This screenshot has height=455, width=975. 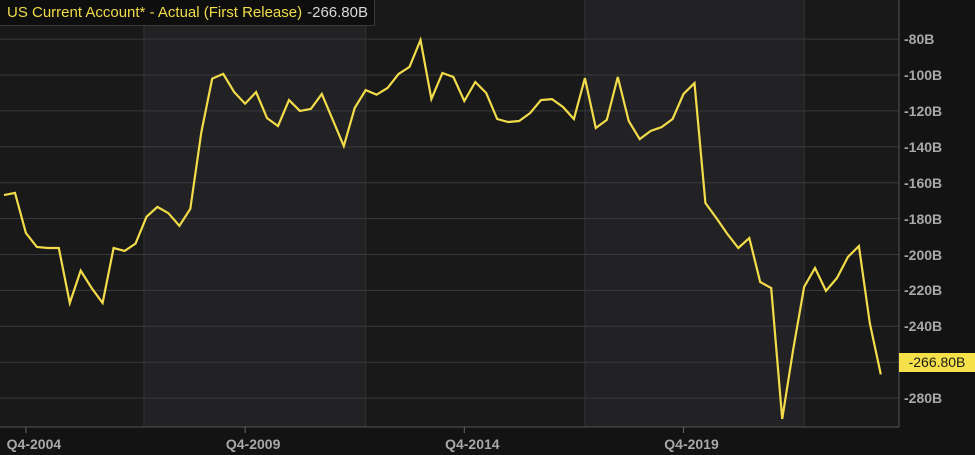 I want to click on y-tick-label: -80B, so click(x=919, y=39).